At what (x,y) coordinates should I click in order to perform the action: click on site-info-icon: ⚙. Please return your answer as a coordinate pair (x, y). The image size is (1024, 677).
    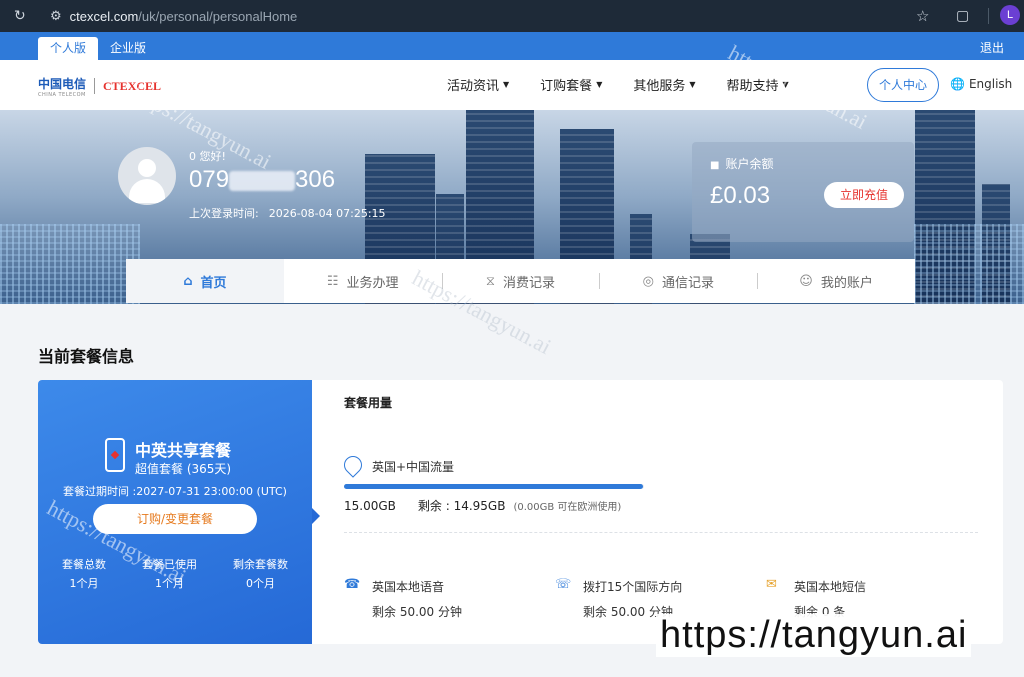
    Looking at the image, I should click on (56, 16).